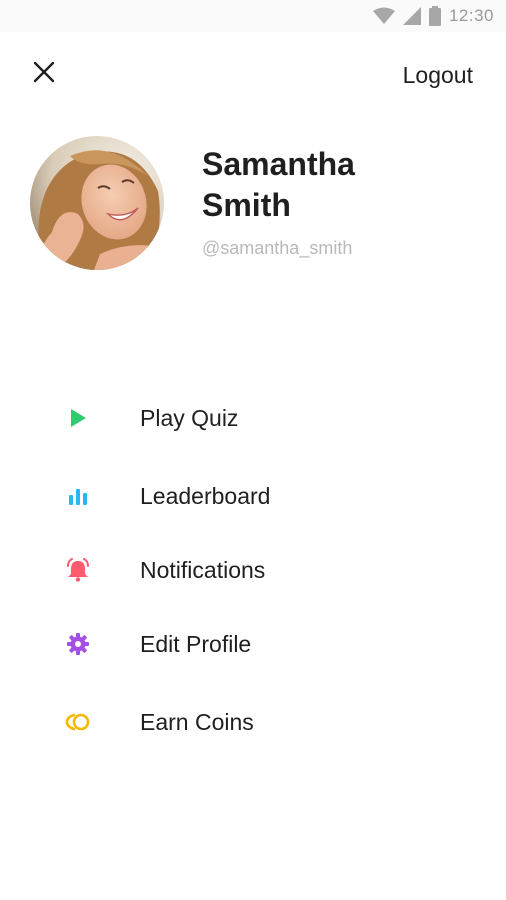 The width and height of the screenshot is (506, 900). Describe the element at coordinates (277, 248) in the screenshot. I see `profile-handle: @samantha_smith` at that location.